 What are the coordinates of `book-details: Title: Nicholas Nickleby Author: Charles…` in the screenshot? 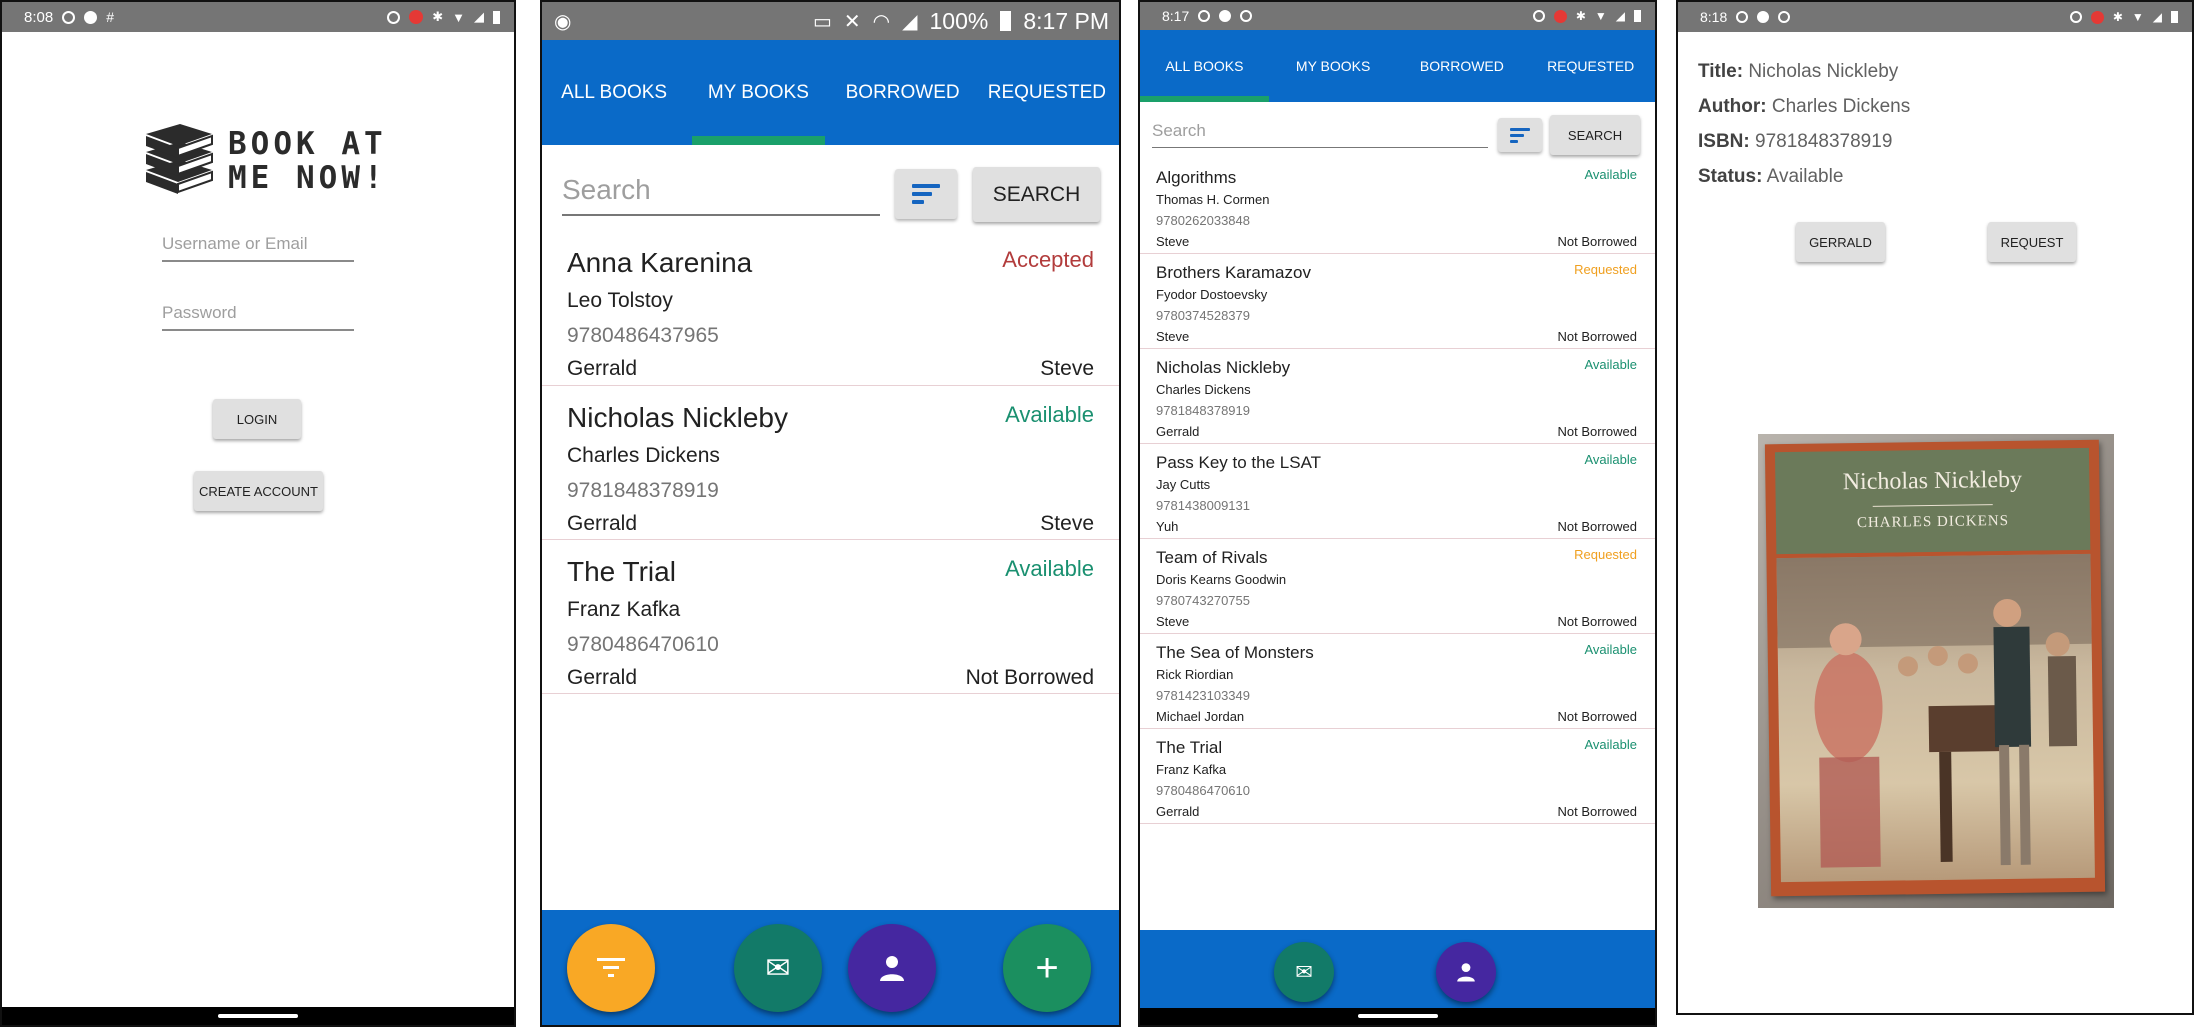 It's located at (1804, 124).